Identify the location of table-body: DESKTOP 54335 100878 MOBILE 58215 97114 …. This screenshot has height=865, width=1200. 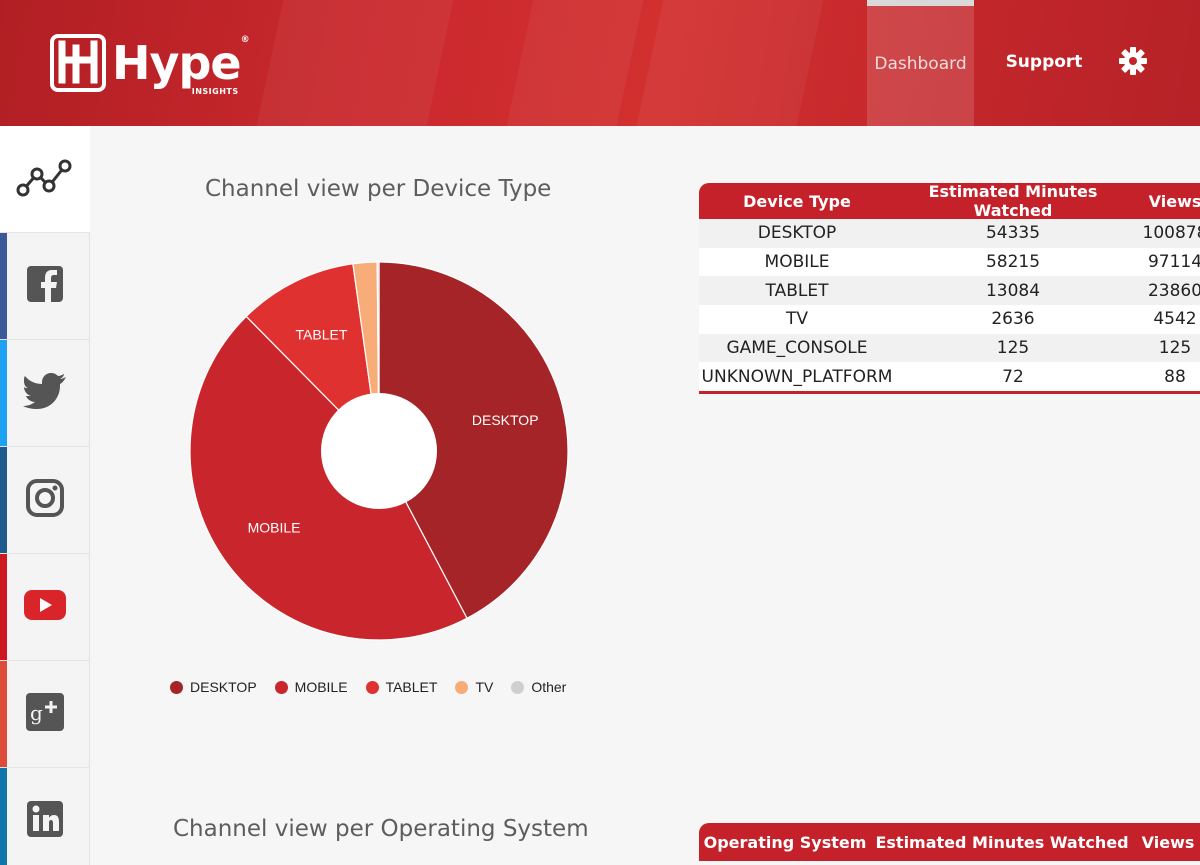
(949, 305).